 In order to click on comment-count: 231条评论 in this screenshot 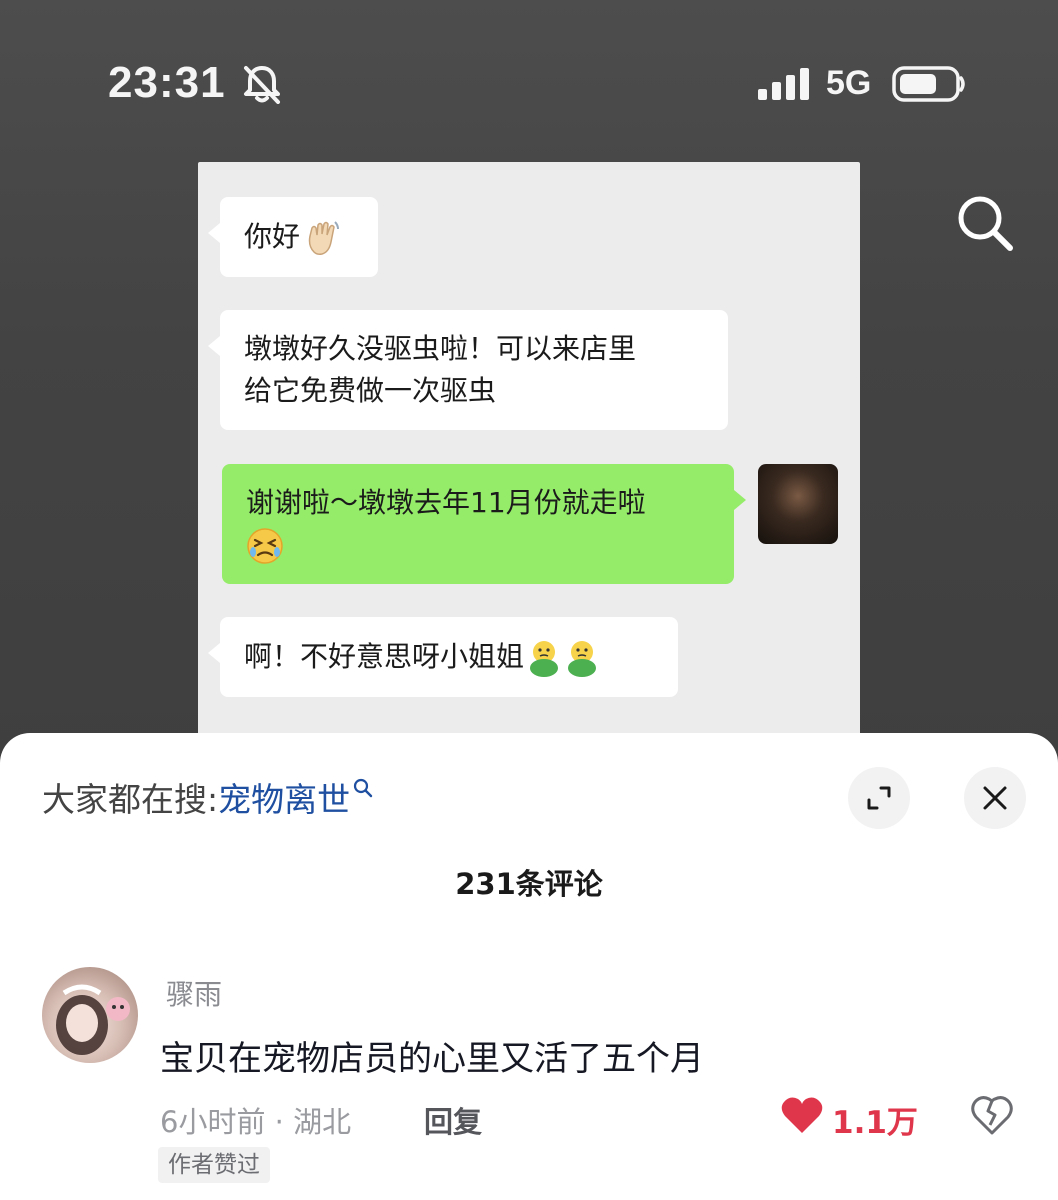, I will do `click(529, 884)`.